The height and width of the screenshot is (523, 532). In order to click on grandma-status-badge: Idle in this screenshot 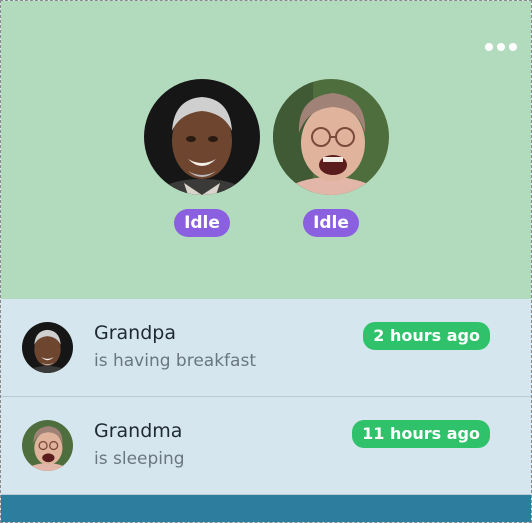, I will do `click(331, 223)`.